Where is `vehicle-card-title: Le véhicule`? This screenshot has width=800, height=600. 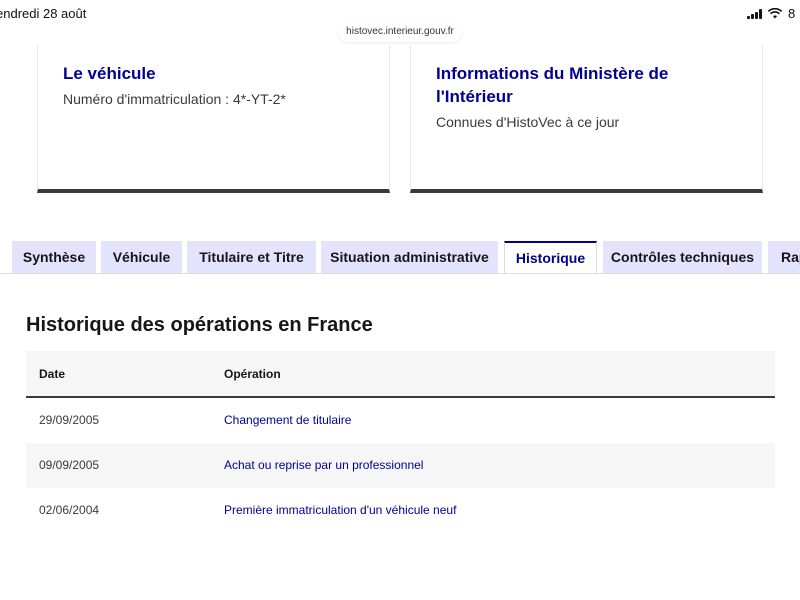 vehicle-card-title: Le véhicule is located at coordinates (109, 73).